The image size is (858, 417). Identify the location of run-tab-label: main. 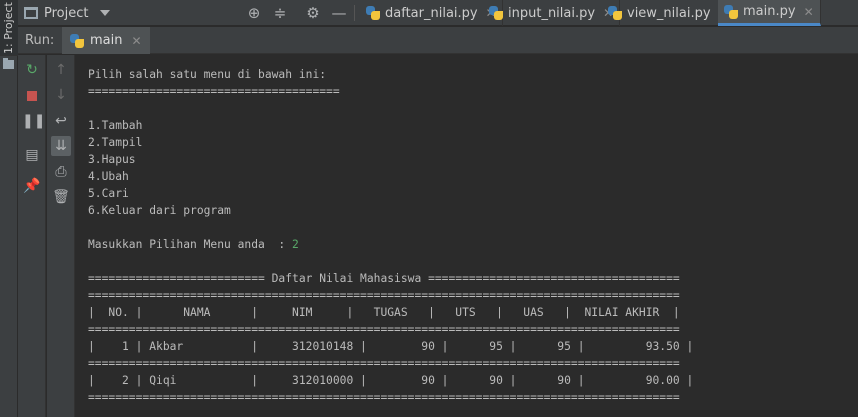
(106, 40).